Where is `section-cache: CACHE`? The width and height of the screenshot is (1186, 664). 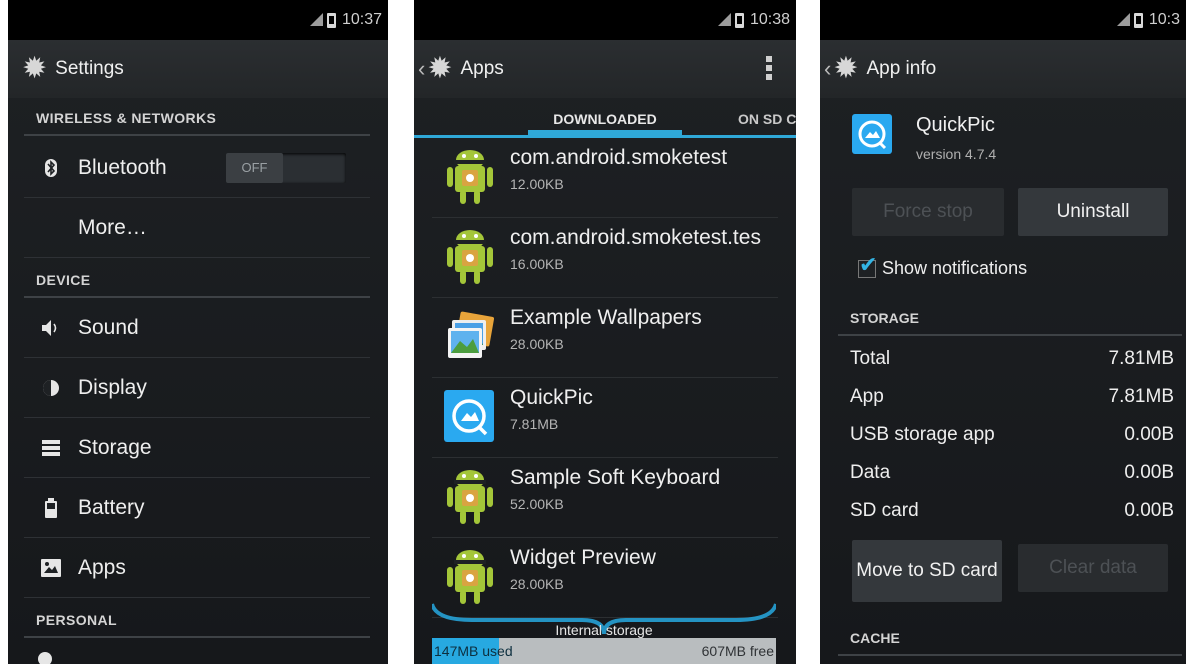 section-cache: CACHE is located at coordinates (1010, 637).